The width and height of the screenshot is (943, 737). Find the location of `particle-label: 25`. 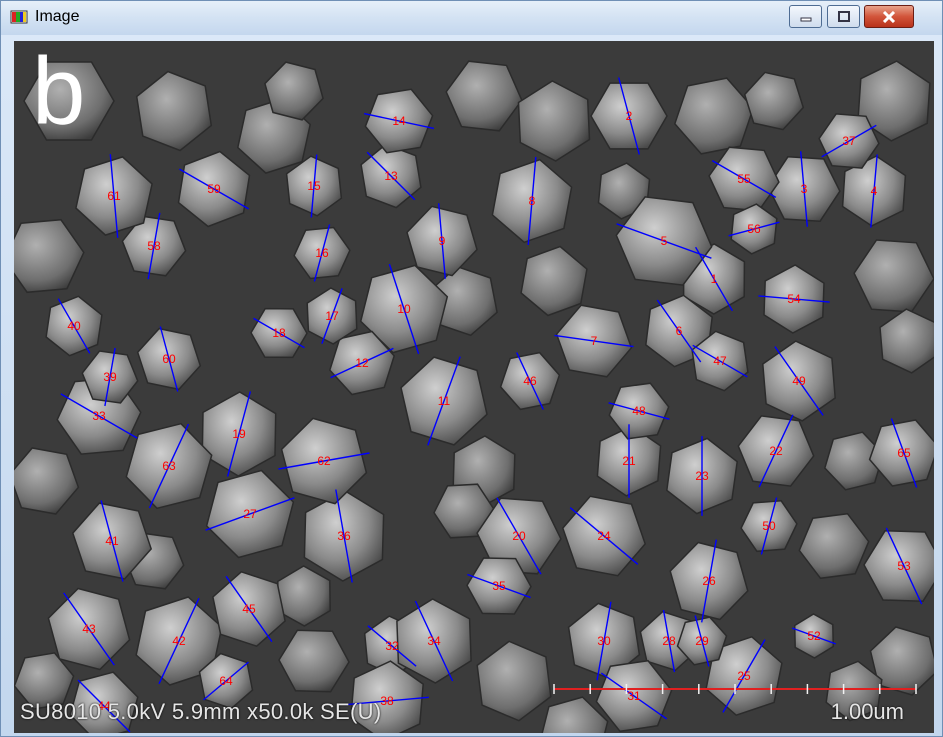

particle-label: 25 is located at coordinates (744, 676).